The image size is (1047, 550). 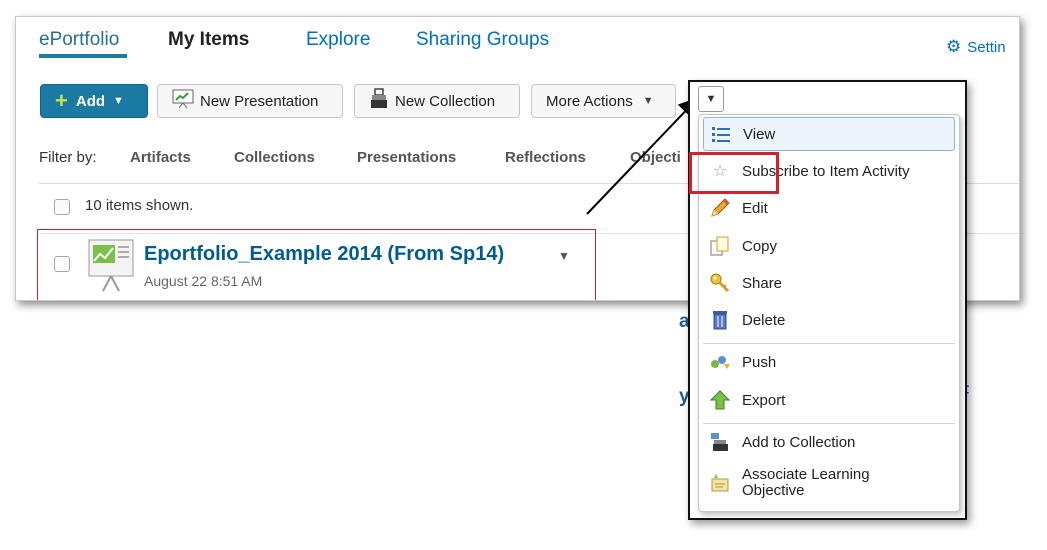 I want to click on menu-toggle-button: ▼, so click(x=711, y=99).